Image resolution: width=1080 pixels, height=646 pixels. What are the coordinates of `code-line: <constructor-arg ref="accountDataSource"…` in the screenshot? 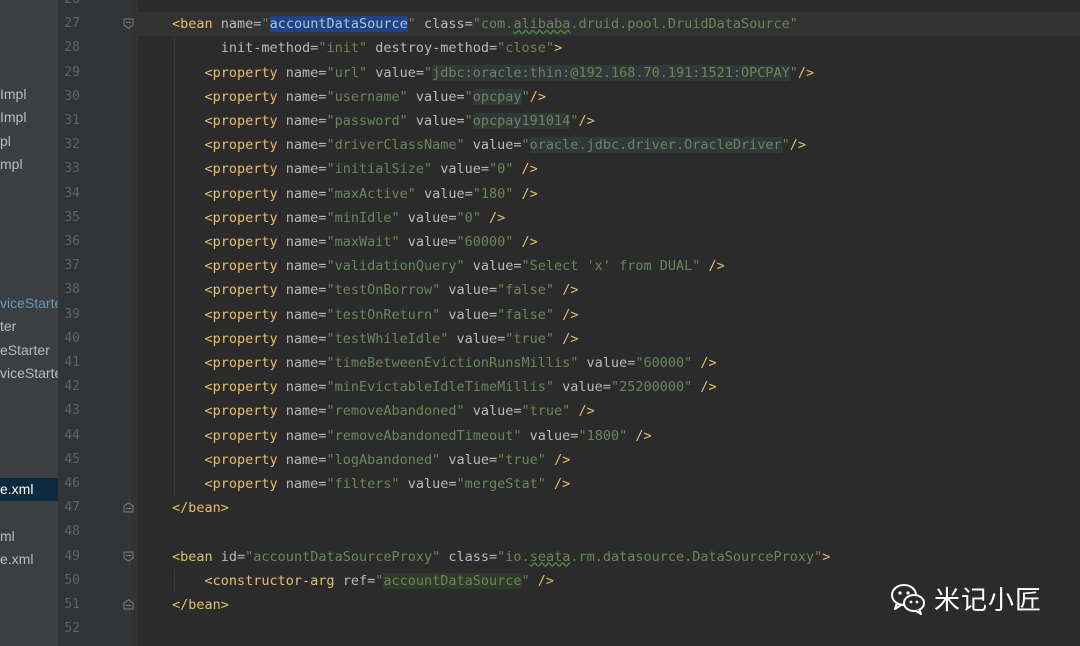 It's located at (363, 581).